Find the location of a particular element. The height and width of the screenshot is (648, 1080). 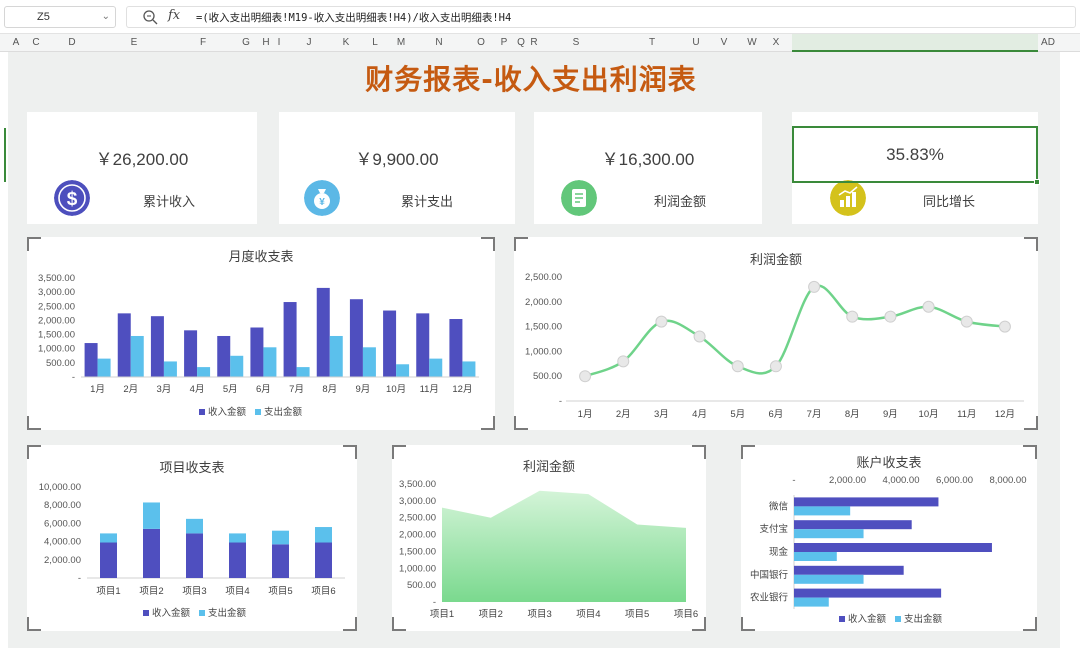

y-tick-label: 500.00 is located at coordinates (60, 363).